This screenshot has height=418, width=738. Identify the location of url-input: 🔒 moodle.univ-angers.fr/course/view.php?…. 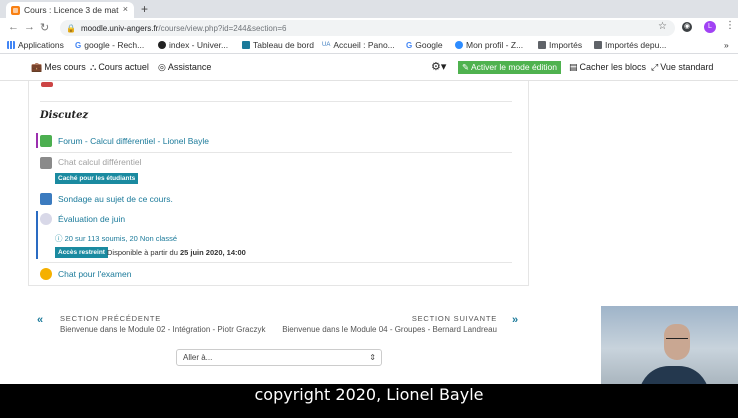
(367, 28).